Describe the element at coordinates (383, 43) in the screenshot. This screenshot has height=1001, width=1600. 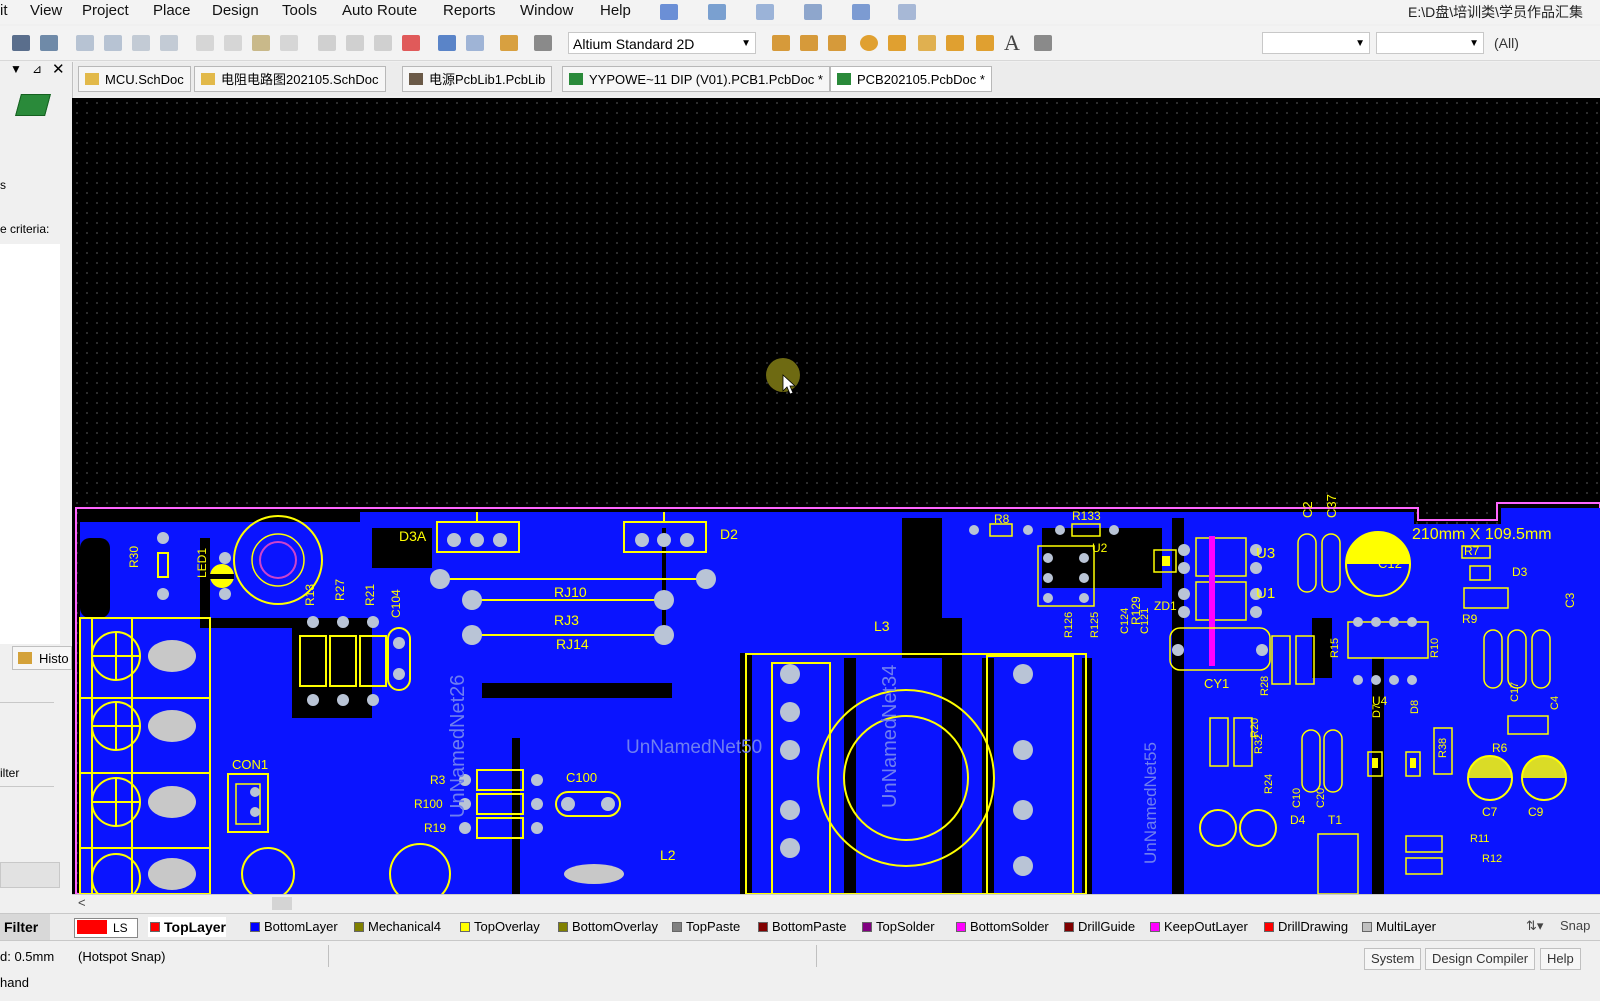
I see `deselect-icon` at that location.